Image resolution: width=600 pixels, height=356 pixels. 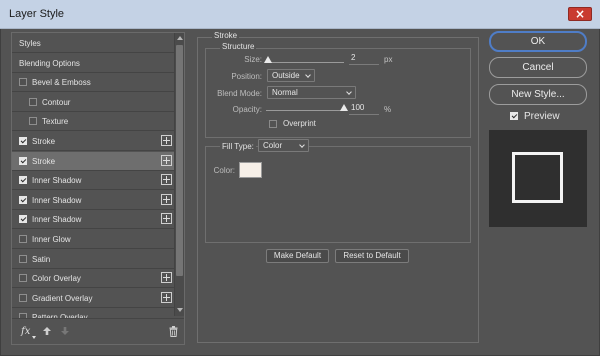 I want to click on style-item-label: Styles, so click(x=30, y=43).